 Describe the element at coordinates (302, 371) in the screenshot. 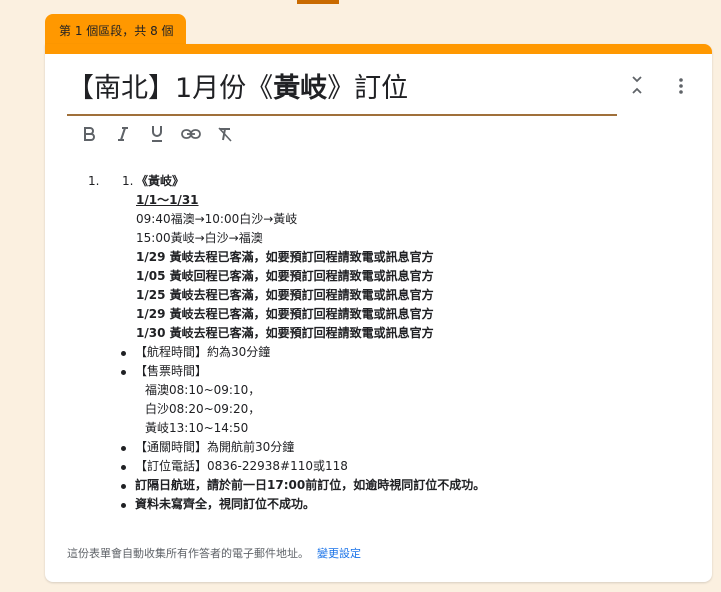

I see `list-item: 【售票時間】` at that location.